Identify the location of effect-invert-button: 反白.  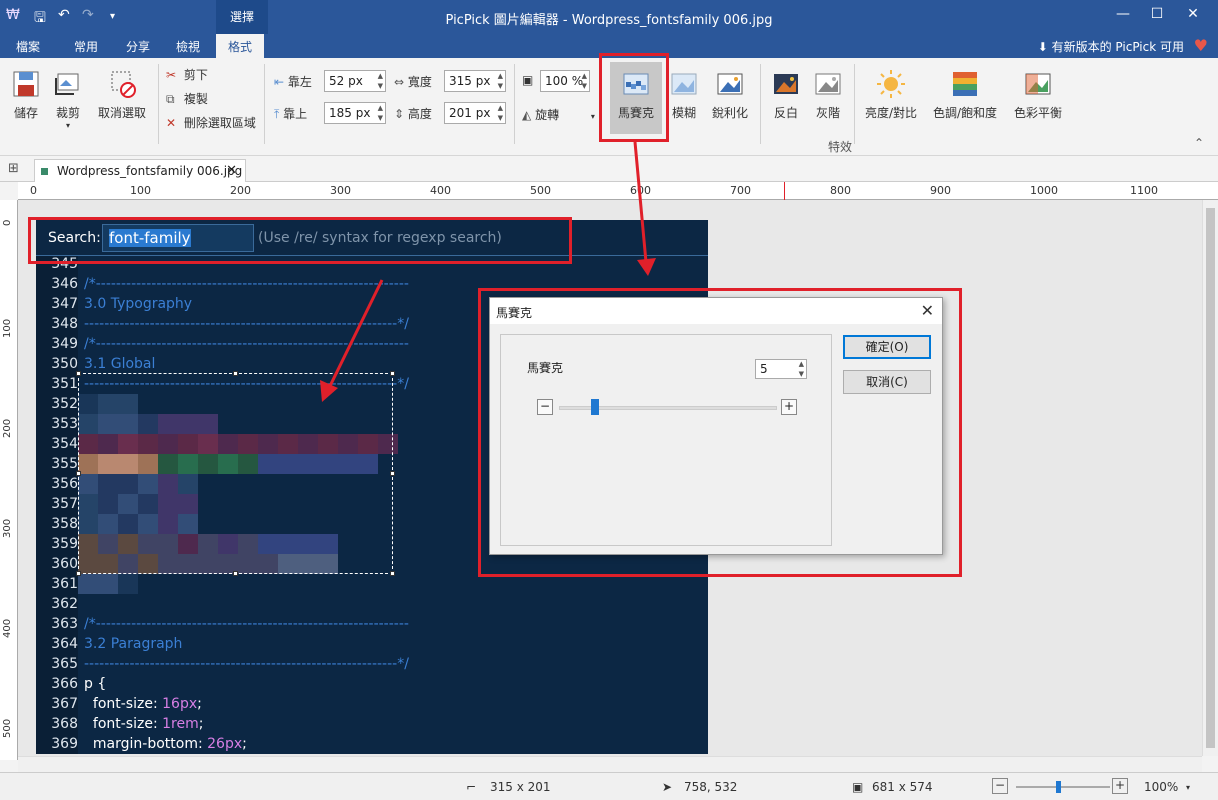
(786, 94).